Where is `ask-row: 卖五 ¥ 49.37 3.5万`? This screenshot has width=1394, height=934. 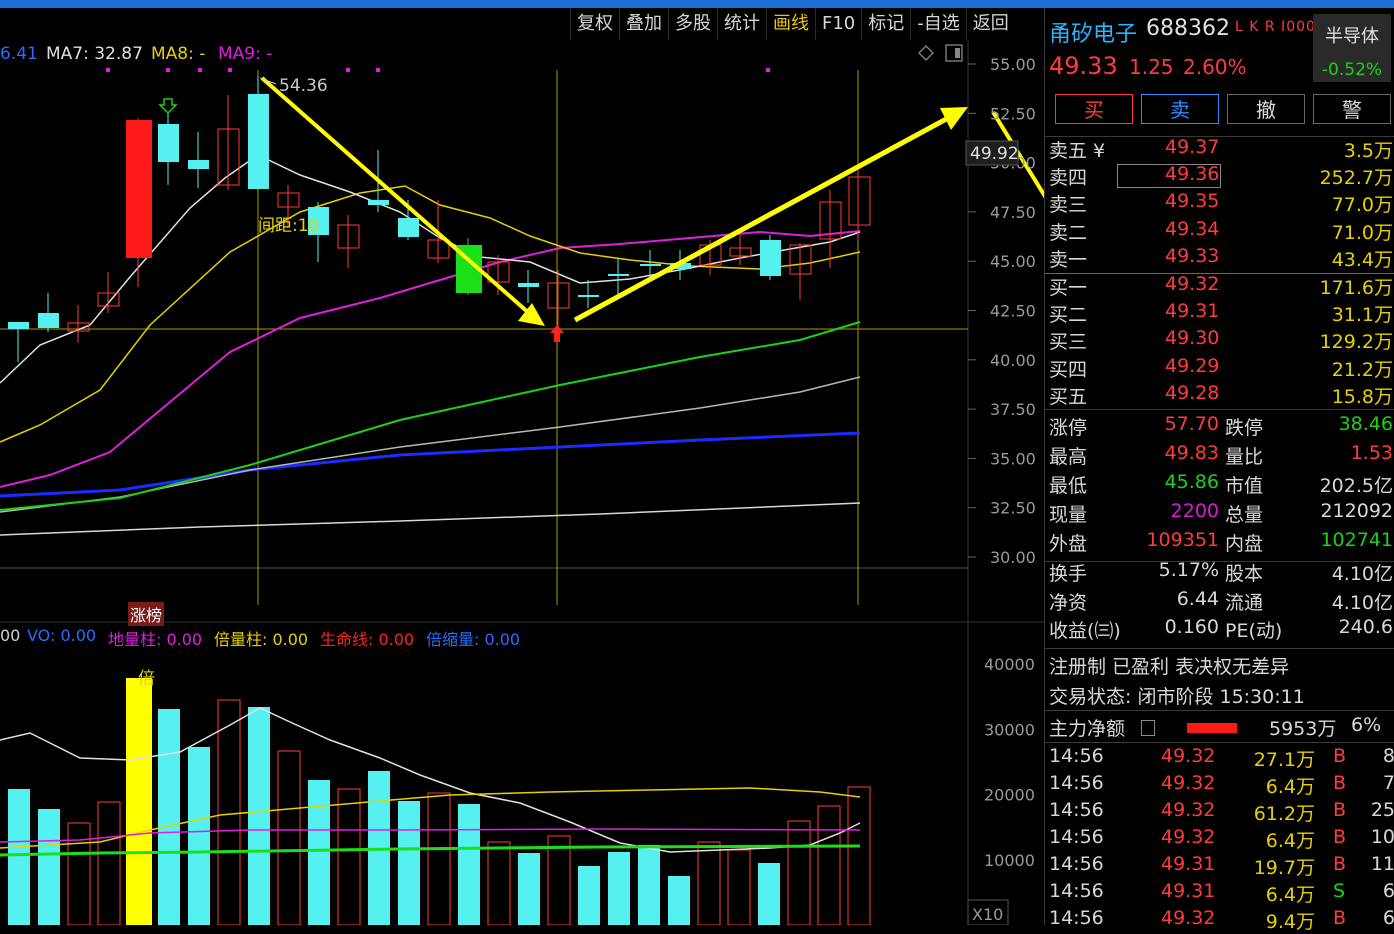
ask-row: 卖五 ¥ 49.37 3.5万 is located at coordinates (1219, 149).